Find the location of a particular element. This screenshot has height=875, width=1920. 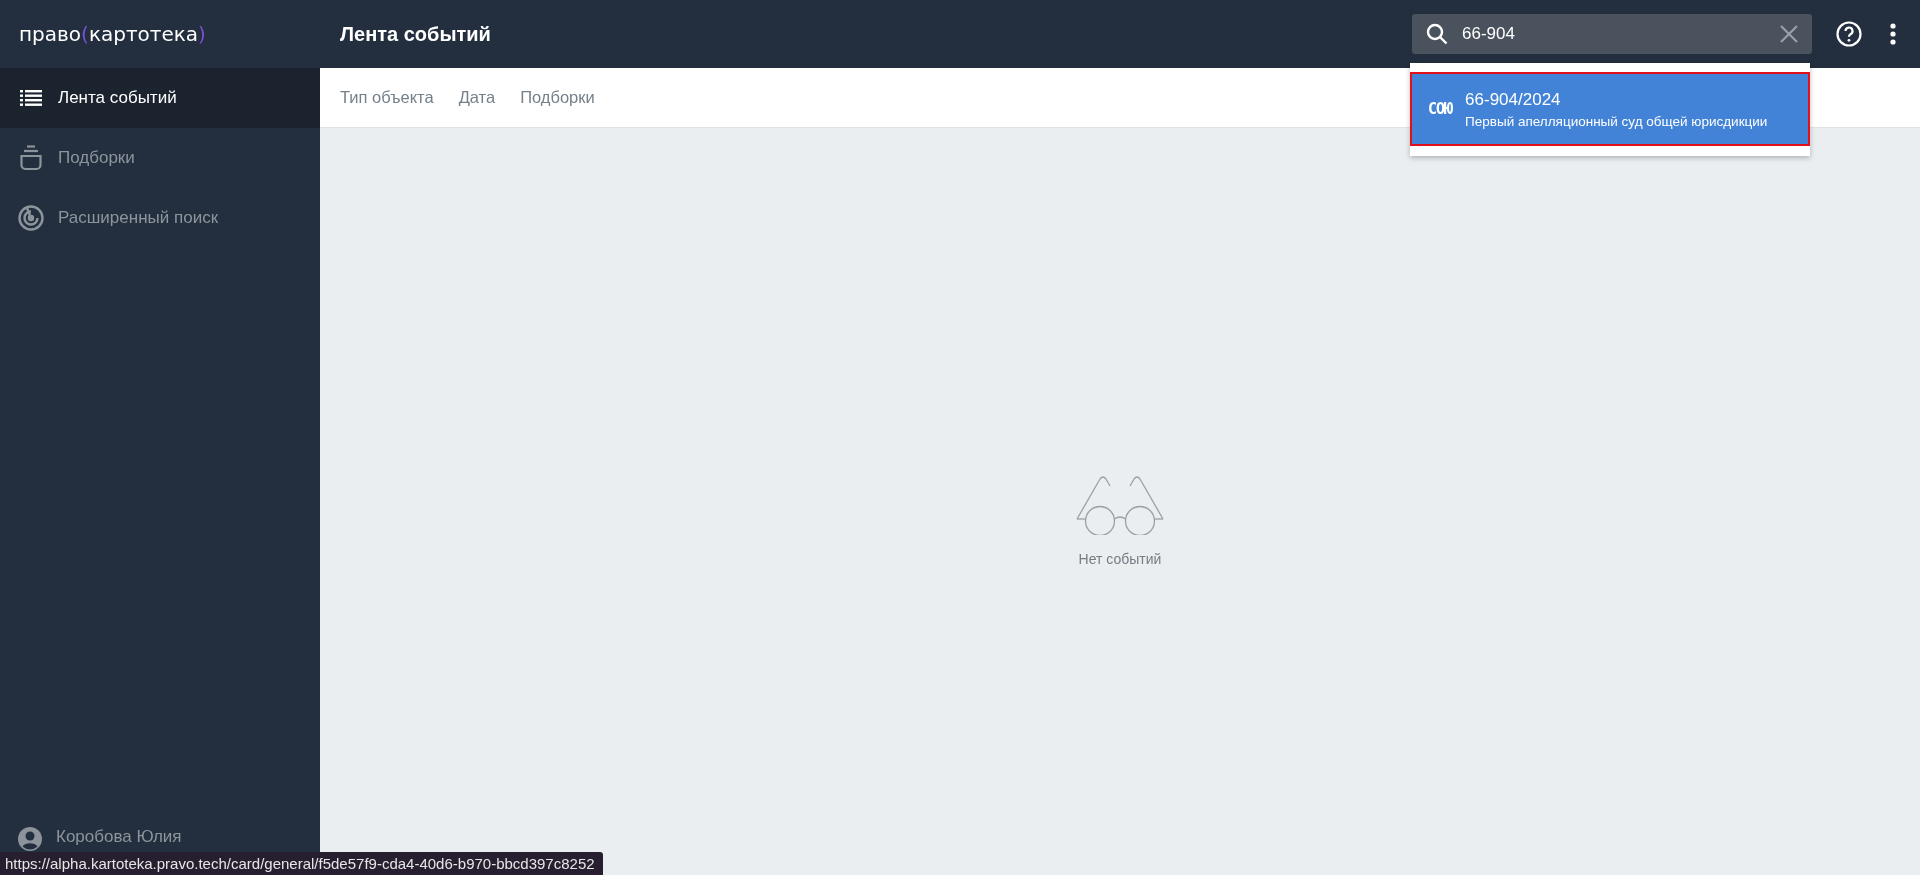

filter-link: Подборки is located at coordinates (557, 97).